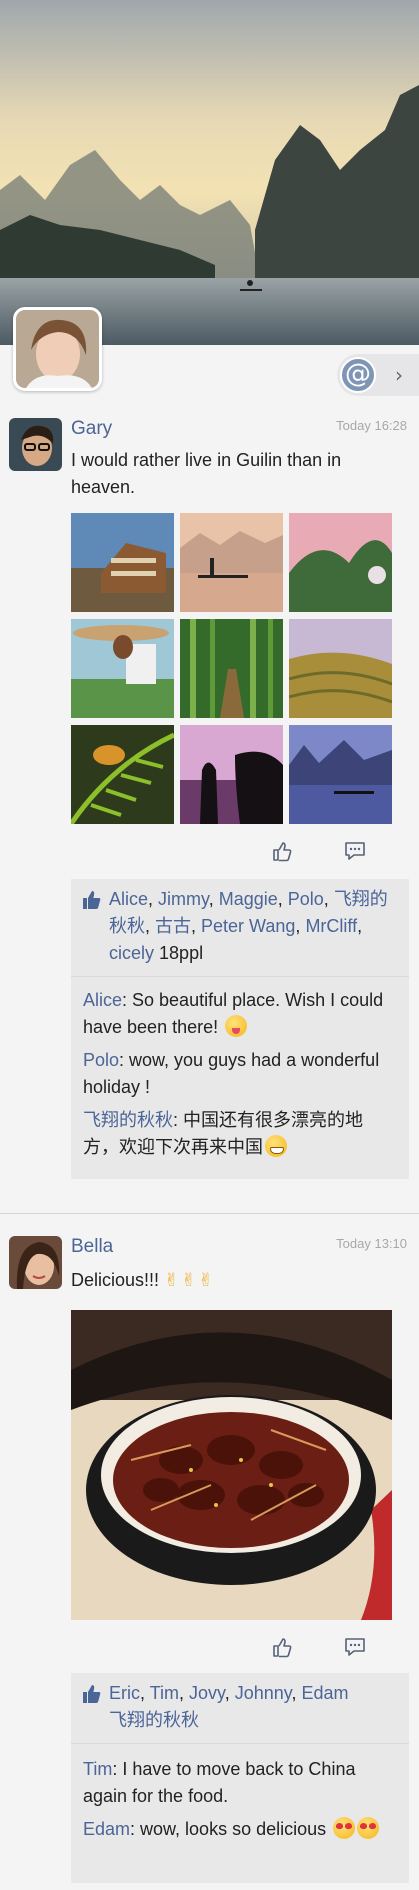 The image size is (419, 1890). What do you see at coordinates (231, 1465) in the screenshot?
I see `post-photo` at bounding box center [231, 1465].